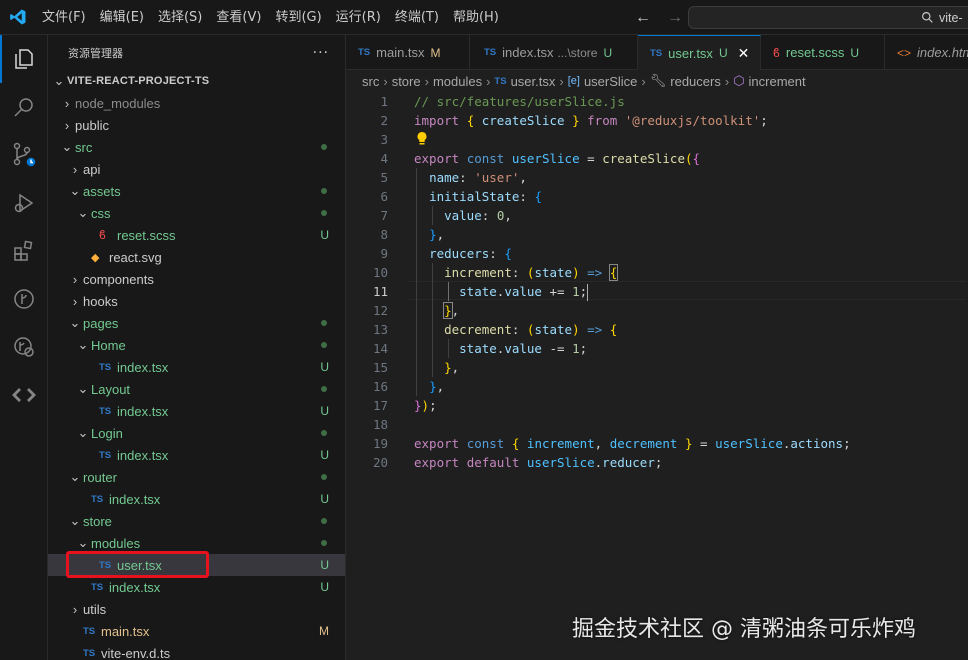 Image resolution: width=968 pixels, height=660 pixels. Describe the element at coordinates (675, 18) in the screenshot. I see `forward-arrow-icon: →` at that location.